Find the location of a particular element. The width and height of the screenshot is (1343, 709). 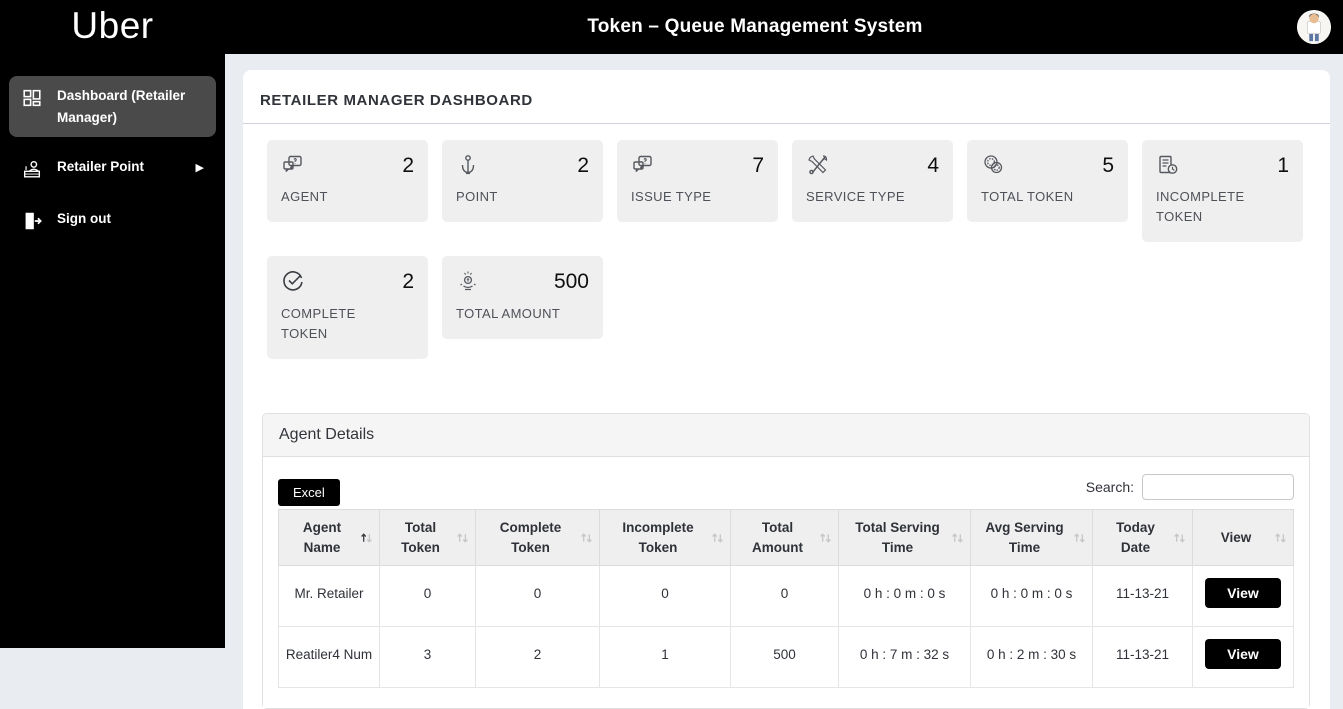

top-header-bar: Uber Token – Queue Management System is located at coordinates (671, 27).